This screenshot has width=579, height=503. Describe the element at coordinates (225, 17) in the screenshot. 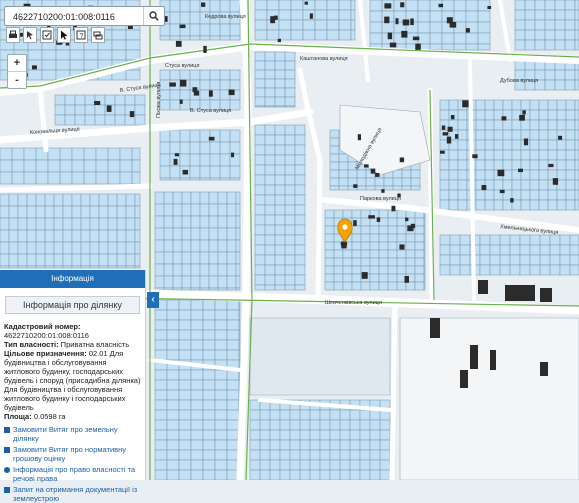

I see `street-label-top: Кедрова вулиця` at that location.